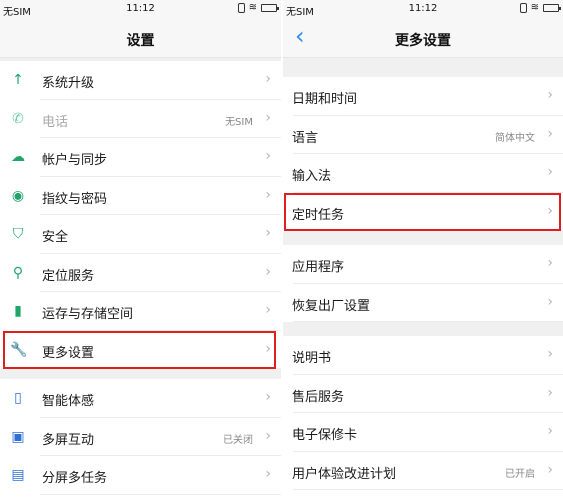 This screenshot has height=500, width=563. What do you see at coordinates (18, 272) in the screenshot?
I see `location-pin-icon: ⚲` at bounding box center [18, 272].